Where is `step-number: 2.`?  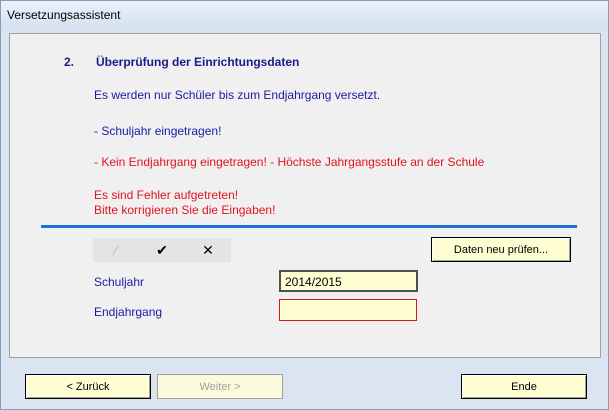
step-number: 2. is located at coordinates (69, 62).